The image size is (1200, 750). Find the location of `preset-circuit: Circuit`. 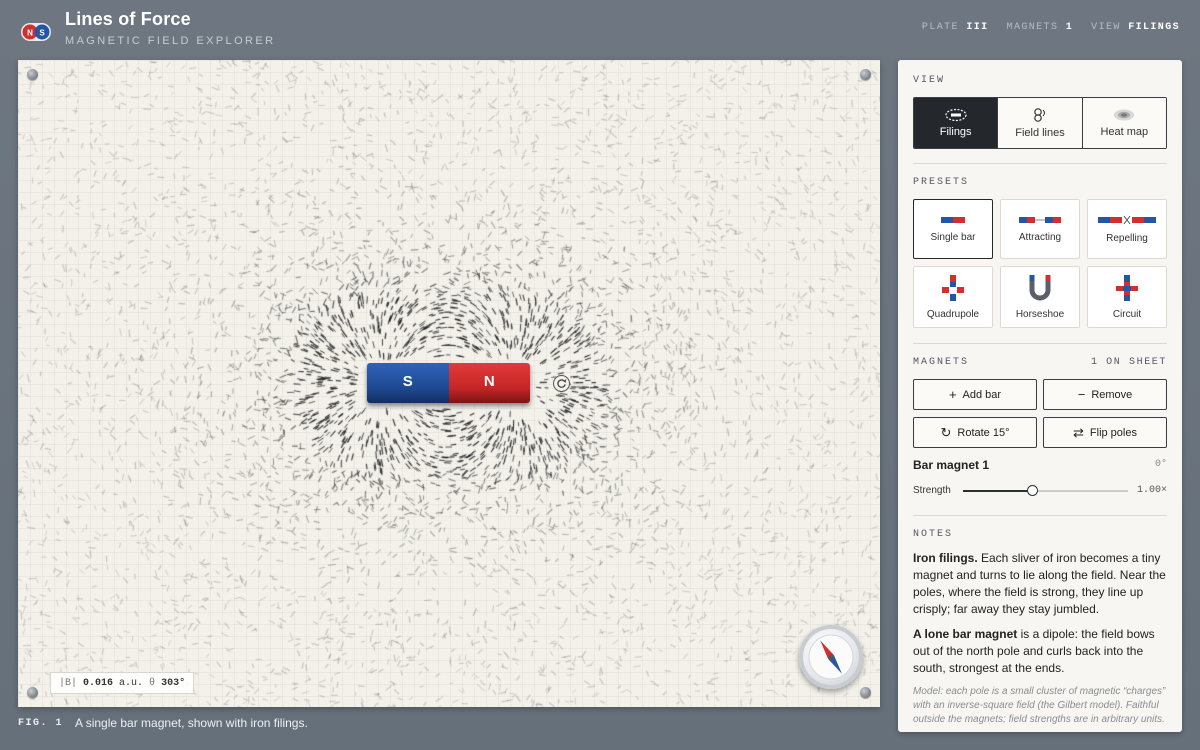

preset-circuit: Circuit is located at coordinates (1127, 297).